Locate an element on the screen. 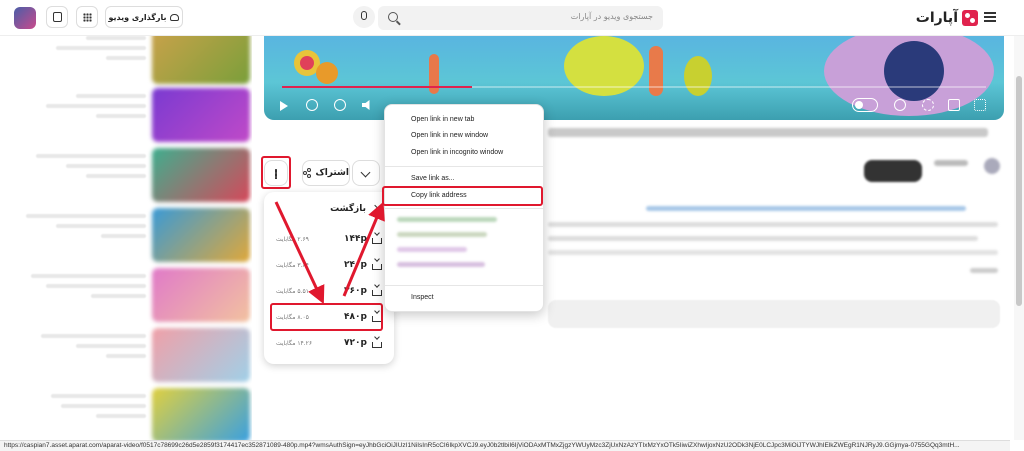 The image size is (1024, 451). chevron-right-icon is located at coordinates (375, 209).